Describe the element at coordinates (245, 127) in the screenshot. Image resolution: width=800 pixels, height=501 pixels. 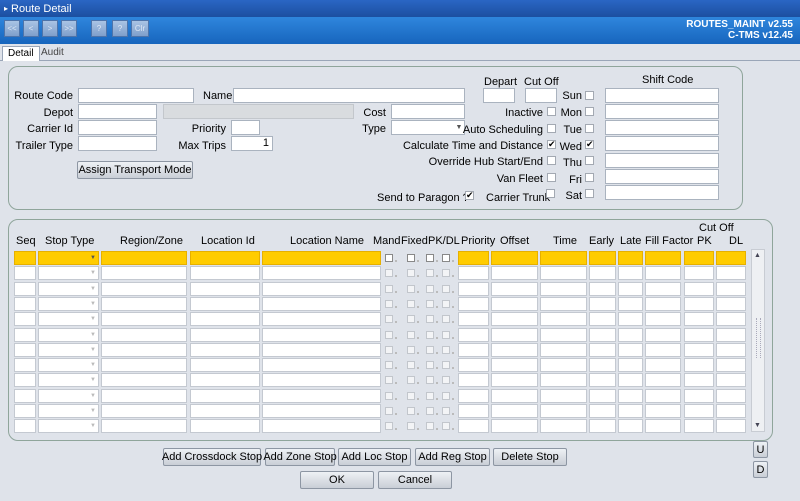
I see `priority-input` at that location.